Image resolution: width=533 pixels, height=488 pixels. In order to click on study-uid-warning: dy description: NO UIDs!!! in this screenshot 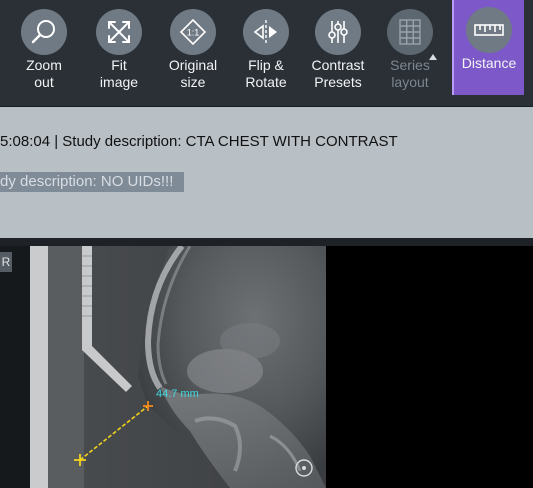, I will do `click(92, 182)`.